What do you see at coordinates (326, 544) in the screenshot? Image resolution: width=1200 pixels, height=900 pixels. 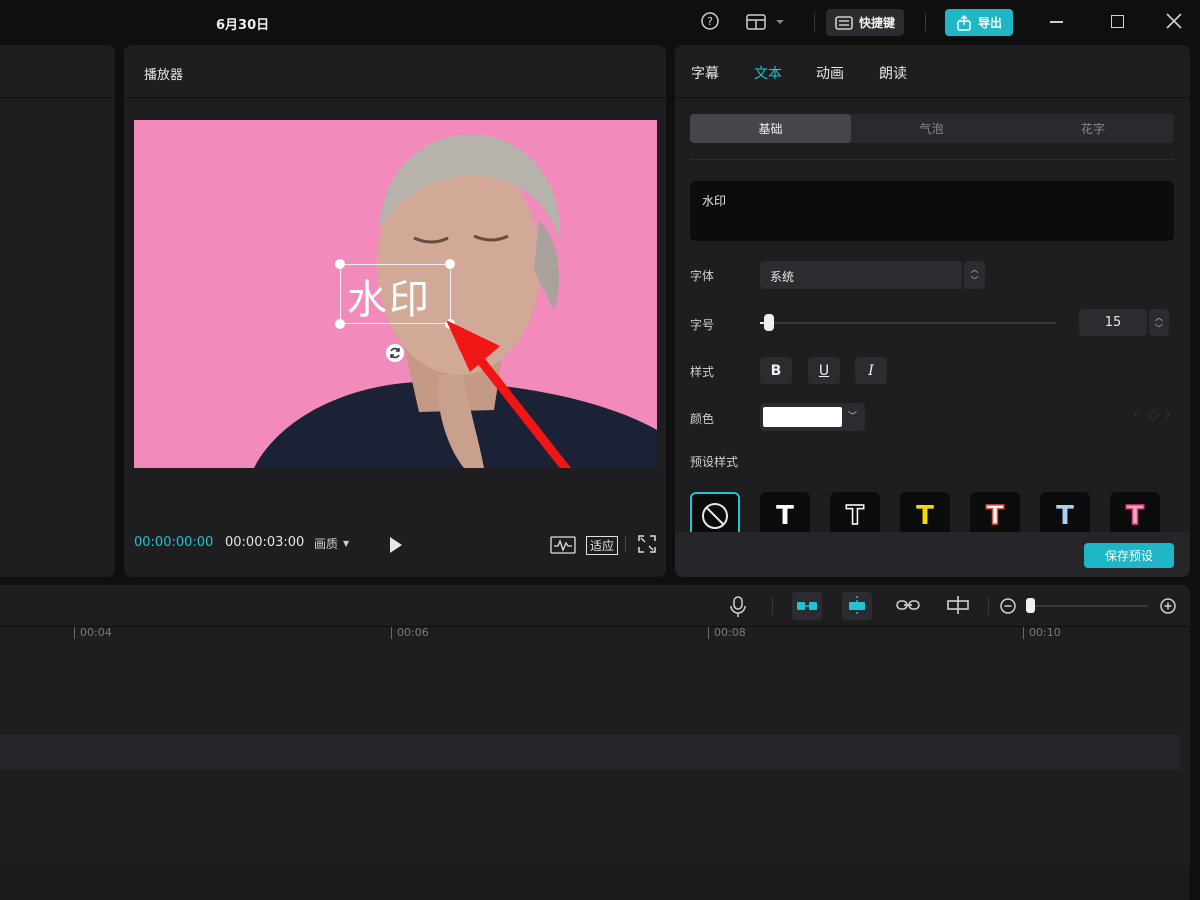 I see `quality-label: 画质` at bounding box center [326, 544].